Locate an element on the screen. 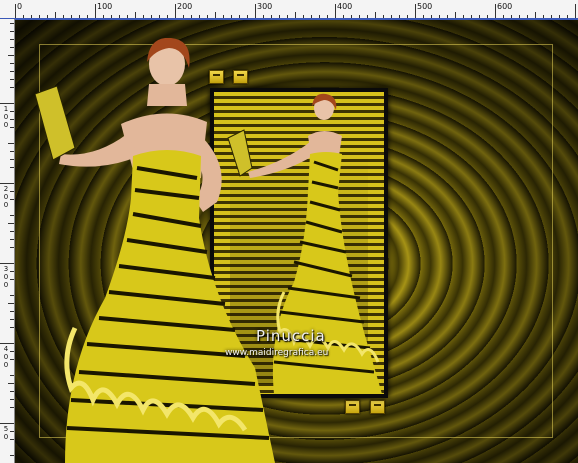  ruler-vlabel-400: 4 0 0 is located at coordinates (6, 357).